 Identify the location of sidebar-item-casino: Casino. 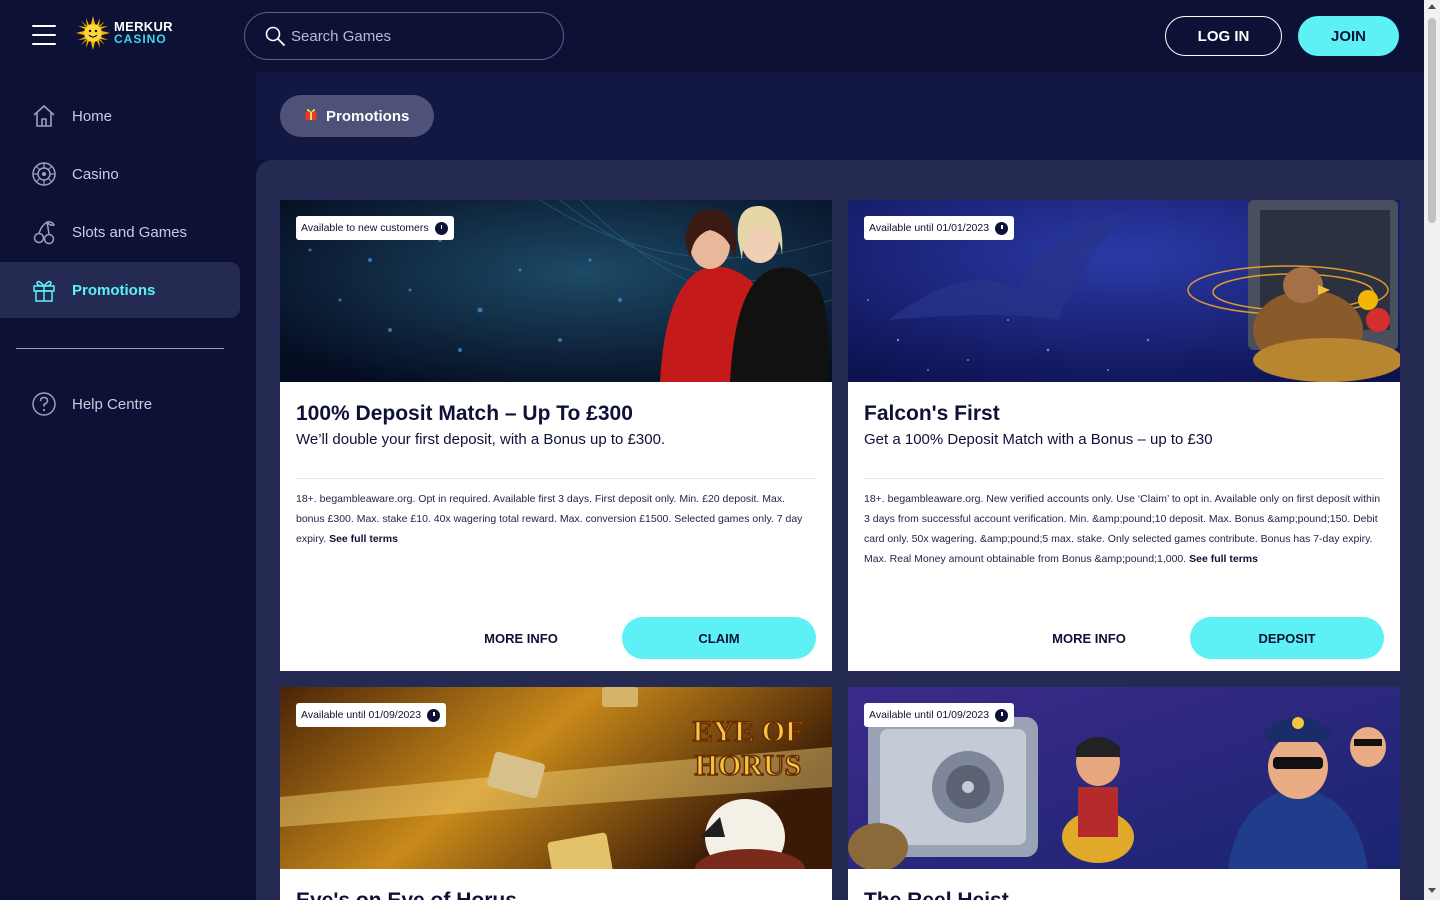
(120, 174).